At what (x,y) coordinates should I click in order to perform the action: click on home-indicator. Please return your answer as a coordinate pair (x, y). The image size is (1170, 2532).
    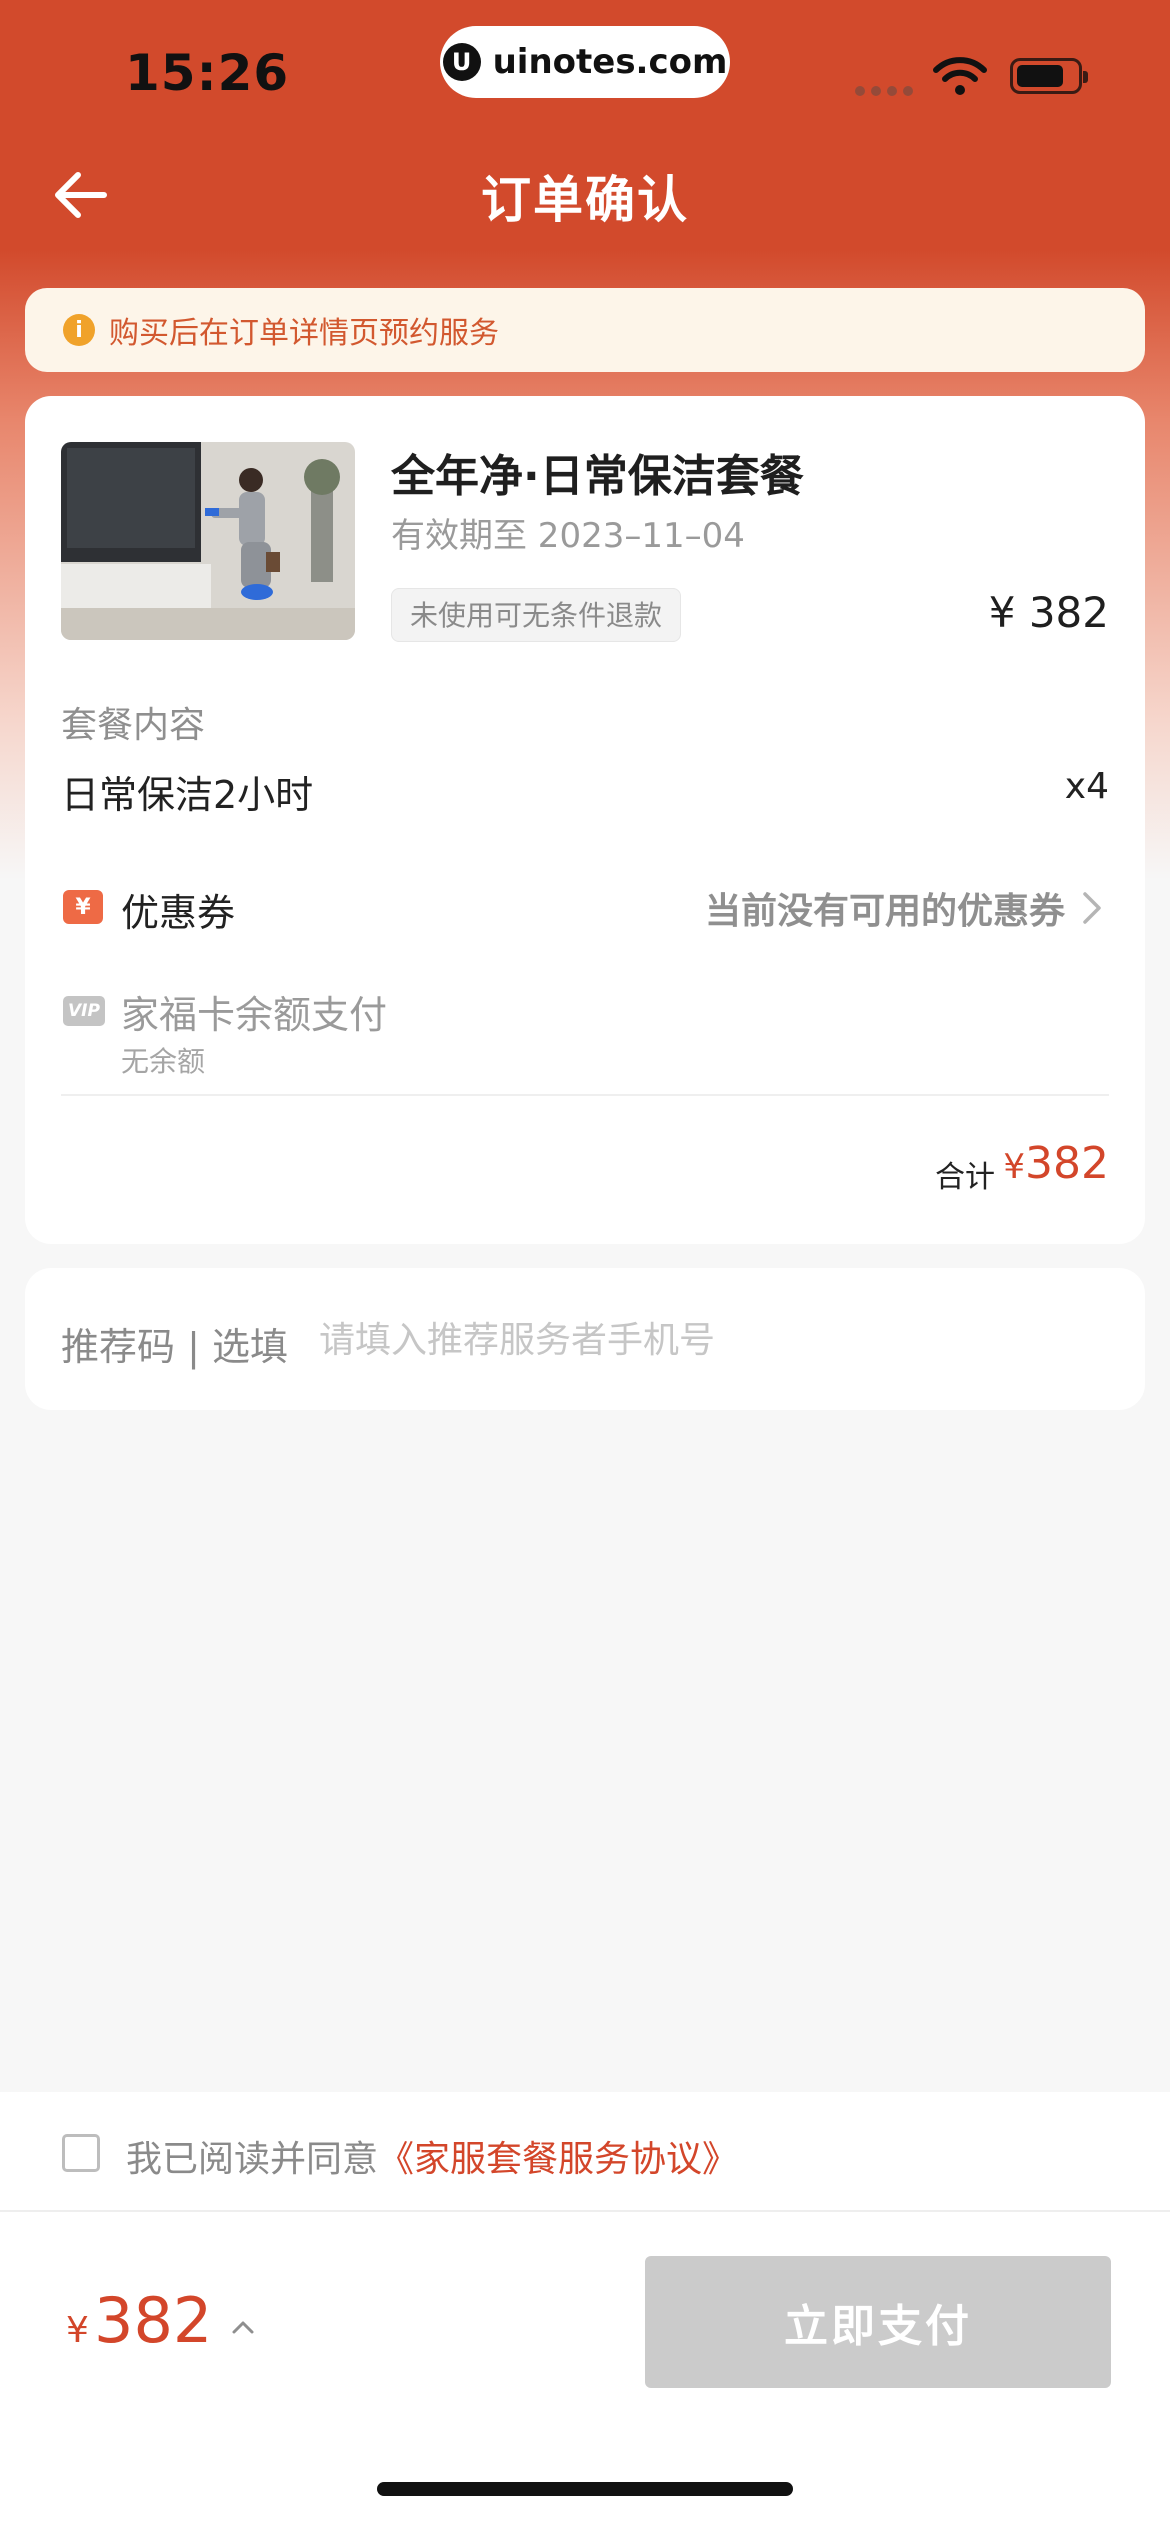
    Looking at the image, I should click on (585, 2489).